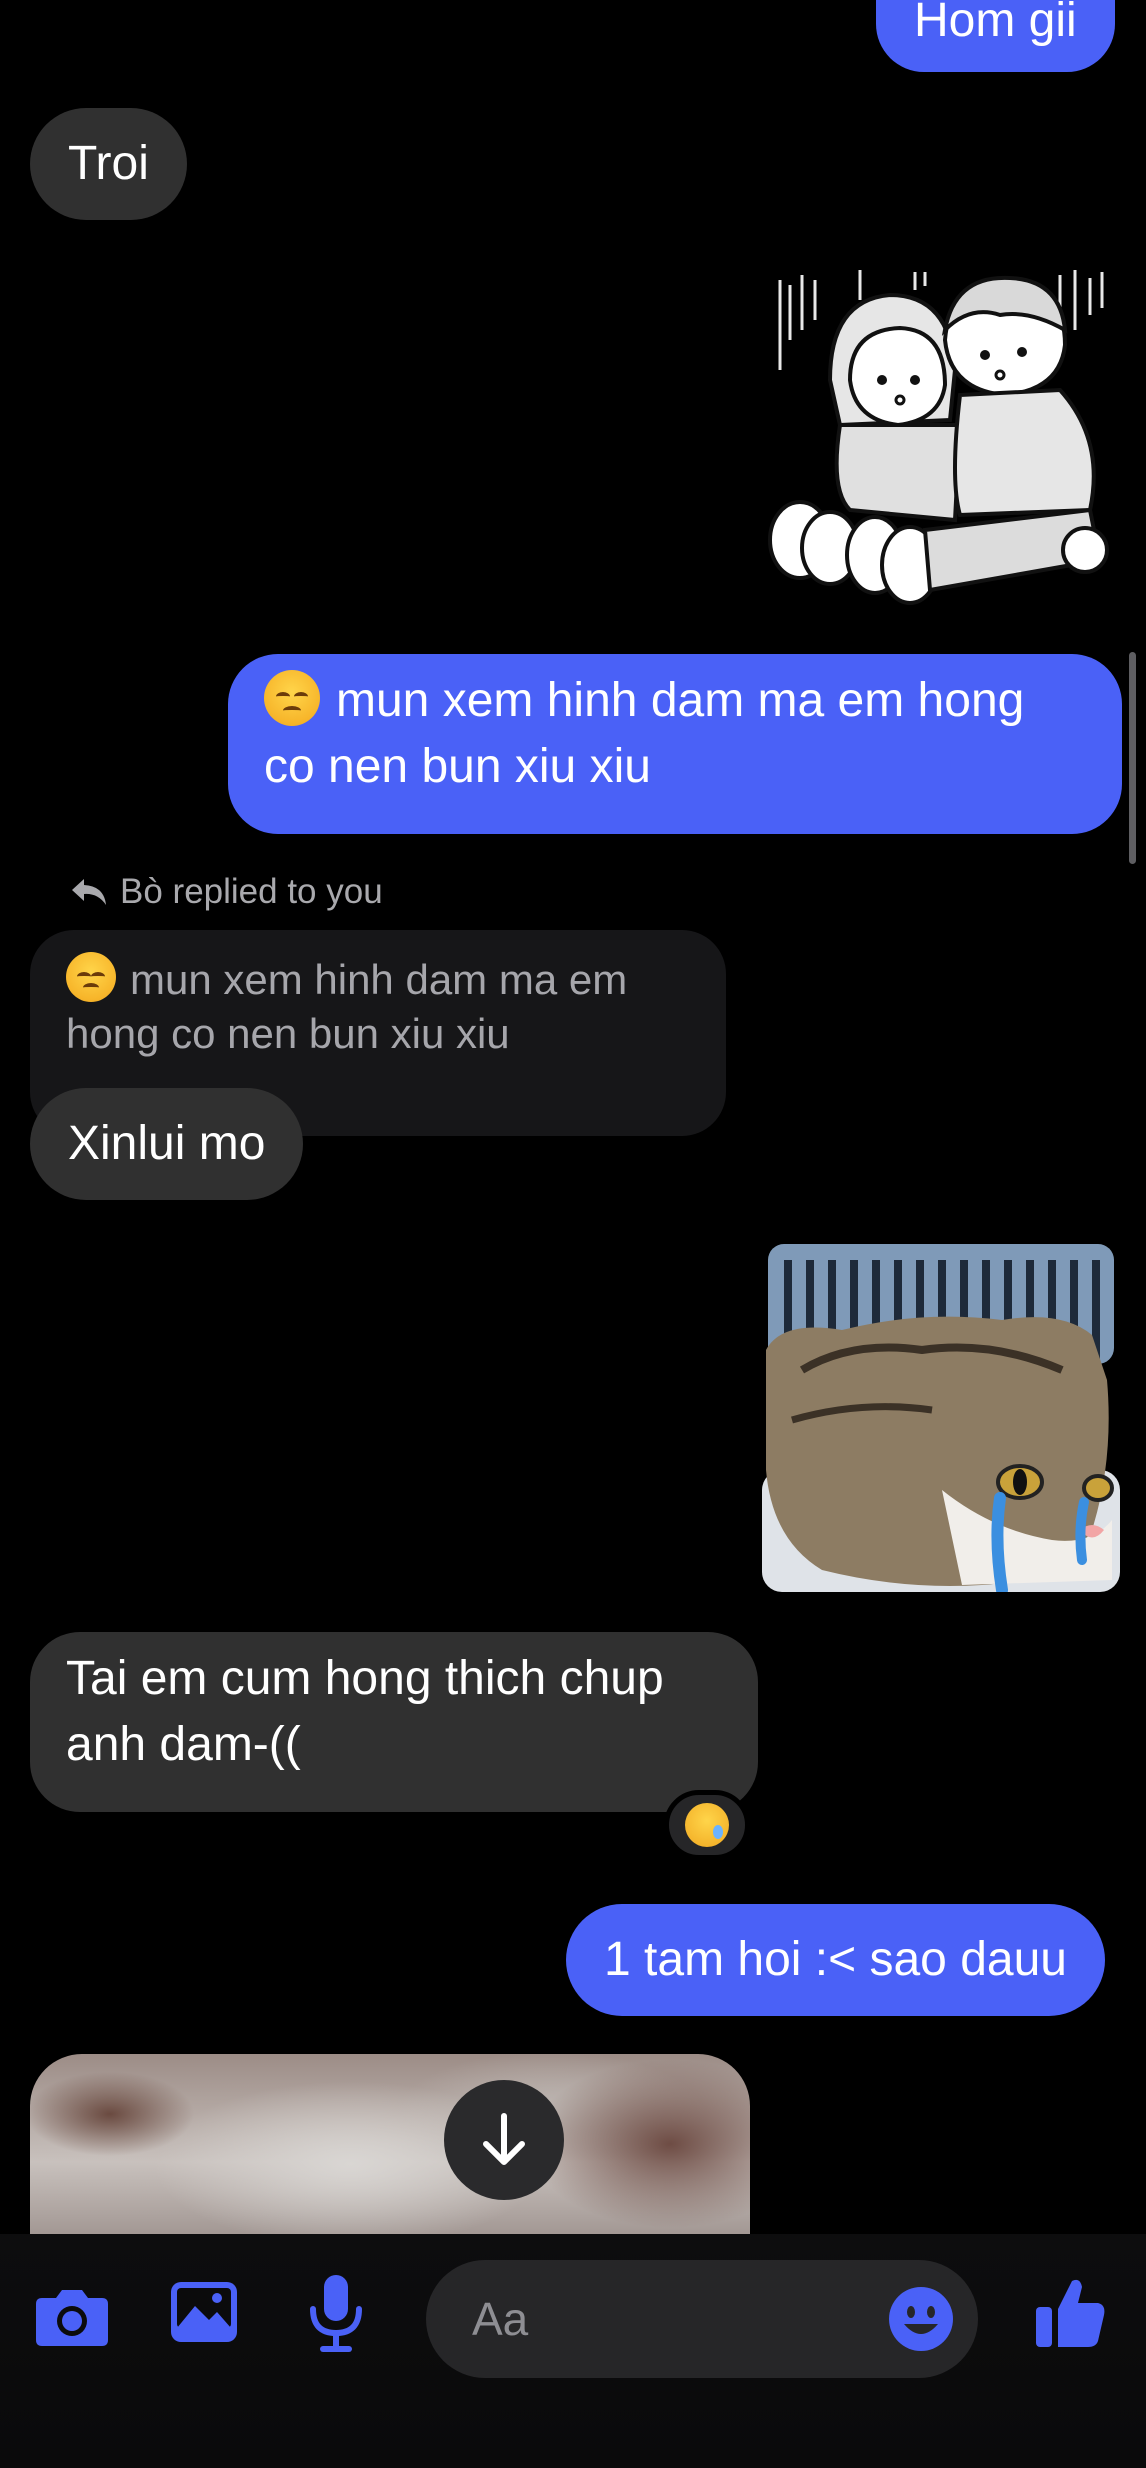 The image size is (1146, 2468). What do you see at coordinates (288, 1033) in the screenshot?
I see `quoted-text-line2: hong co nen bun xiu xiu` at bounding box center [288, 1033].